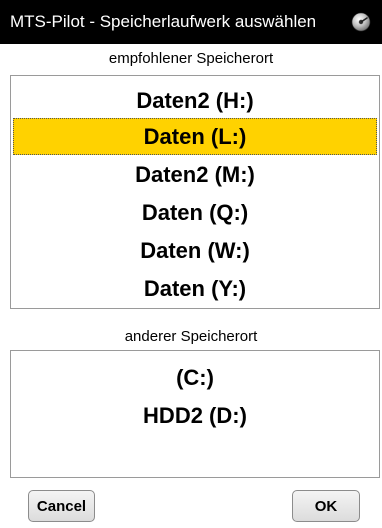 This screenshot has height=528, width=382. Describe the element at coordinates (163, 21) in the screenshot. I see `window-title: MTS-Pilot - Speicherlaufwerk auswählen` at that location.